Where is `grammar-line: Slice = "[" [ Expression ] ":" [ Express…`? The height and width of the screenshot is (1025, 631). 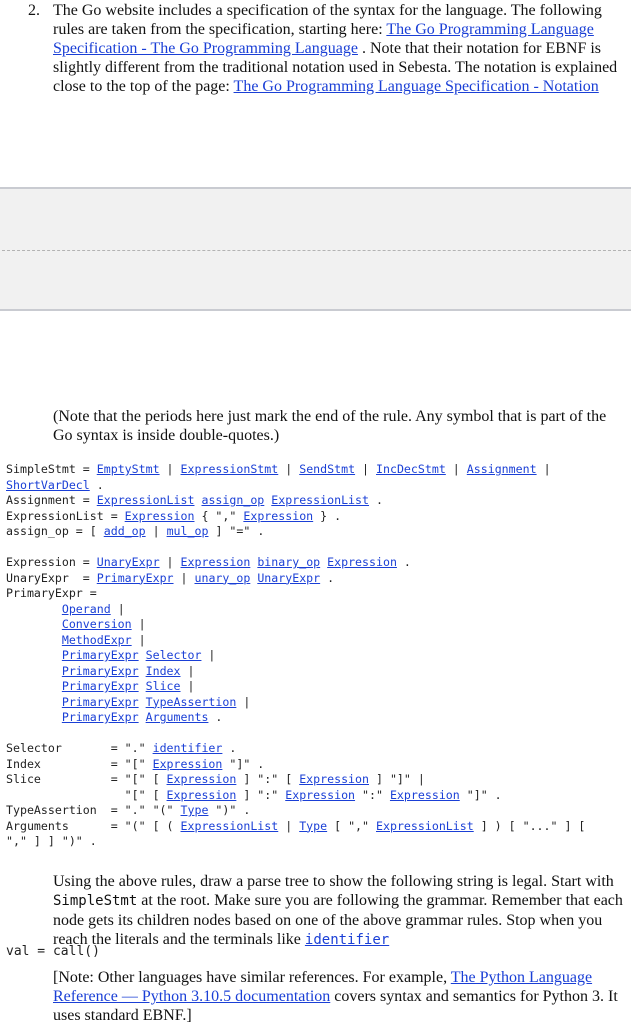 grammar-line: Slice = "[" [ Expression ] ":" [ Express… is located at coordinates (215, 779).